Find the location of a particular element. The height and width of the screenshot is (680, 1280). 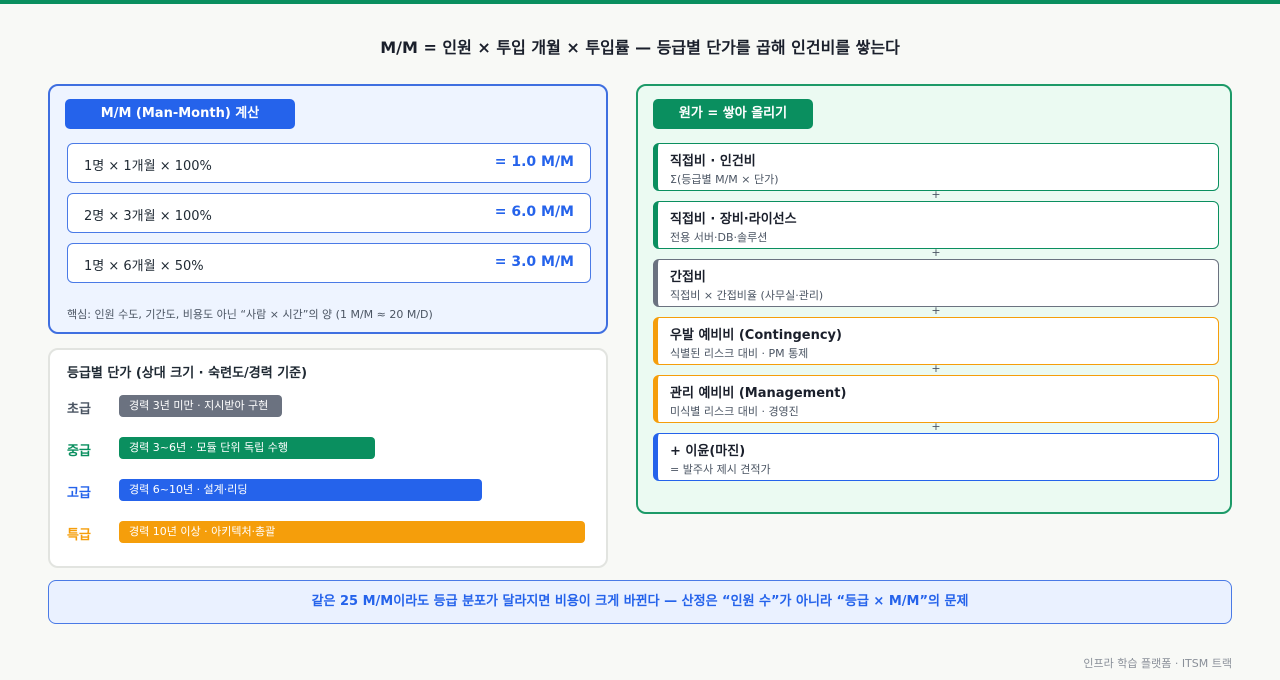

cost-item-desc: 식별된 리스크 대비 · PM 통제 is located at coordinates (739, 353).